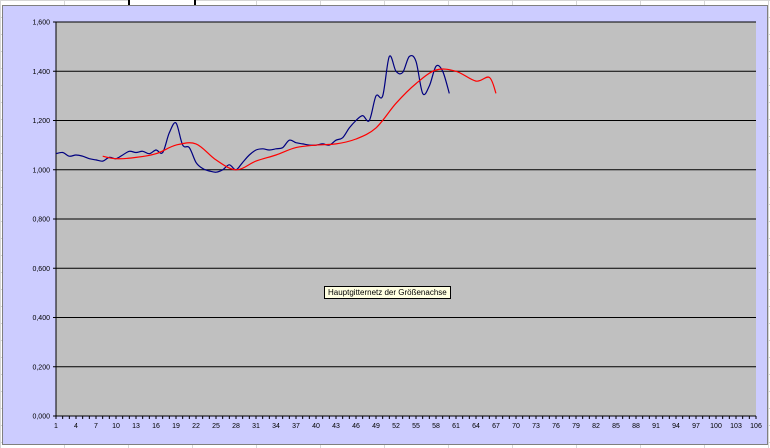 The image size is (770, 448). Describe the element at coordinates (456, 426) in the screenshot. I see `x-tick-label: 61` at that location.